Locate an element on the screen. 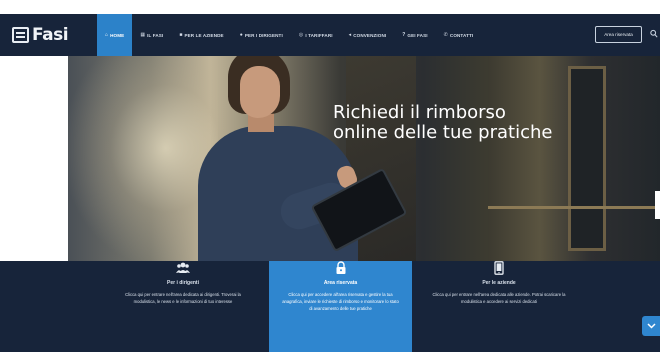 The height and width of the screenshot is (352, 660). lock-icon is located at coordinates (340, 267).